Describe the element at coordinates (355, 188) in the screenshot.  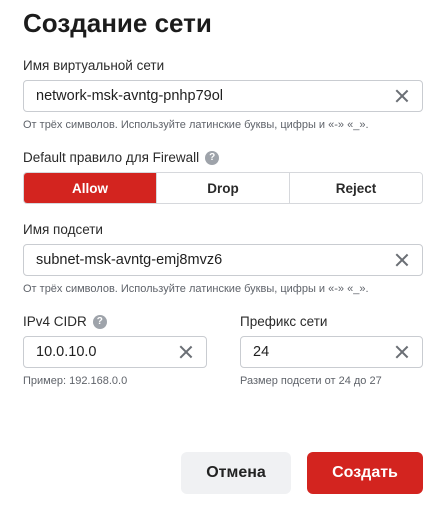
I see `firewall-option-reject: Reject` at that location.